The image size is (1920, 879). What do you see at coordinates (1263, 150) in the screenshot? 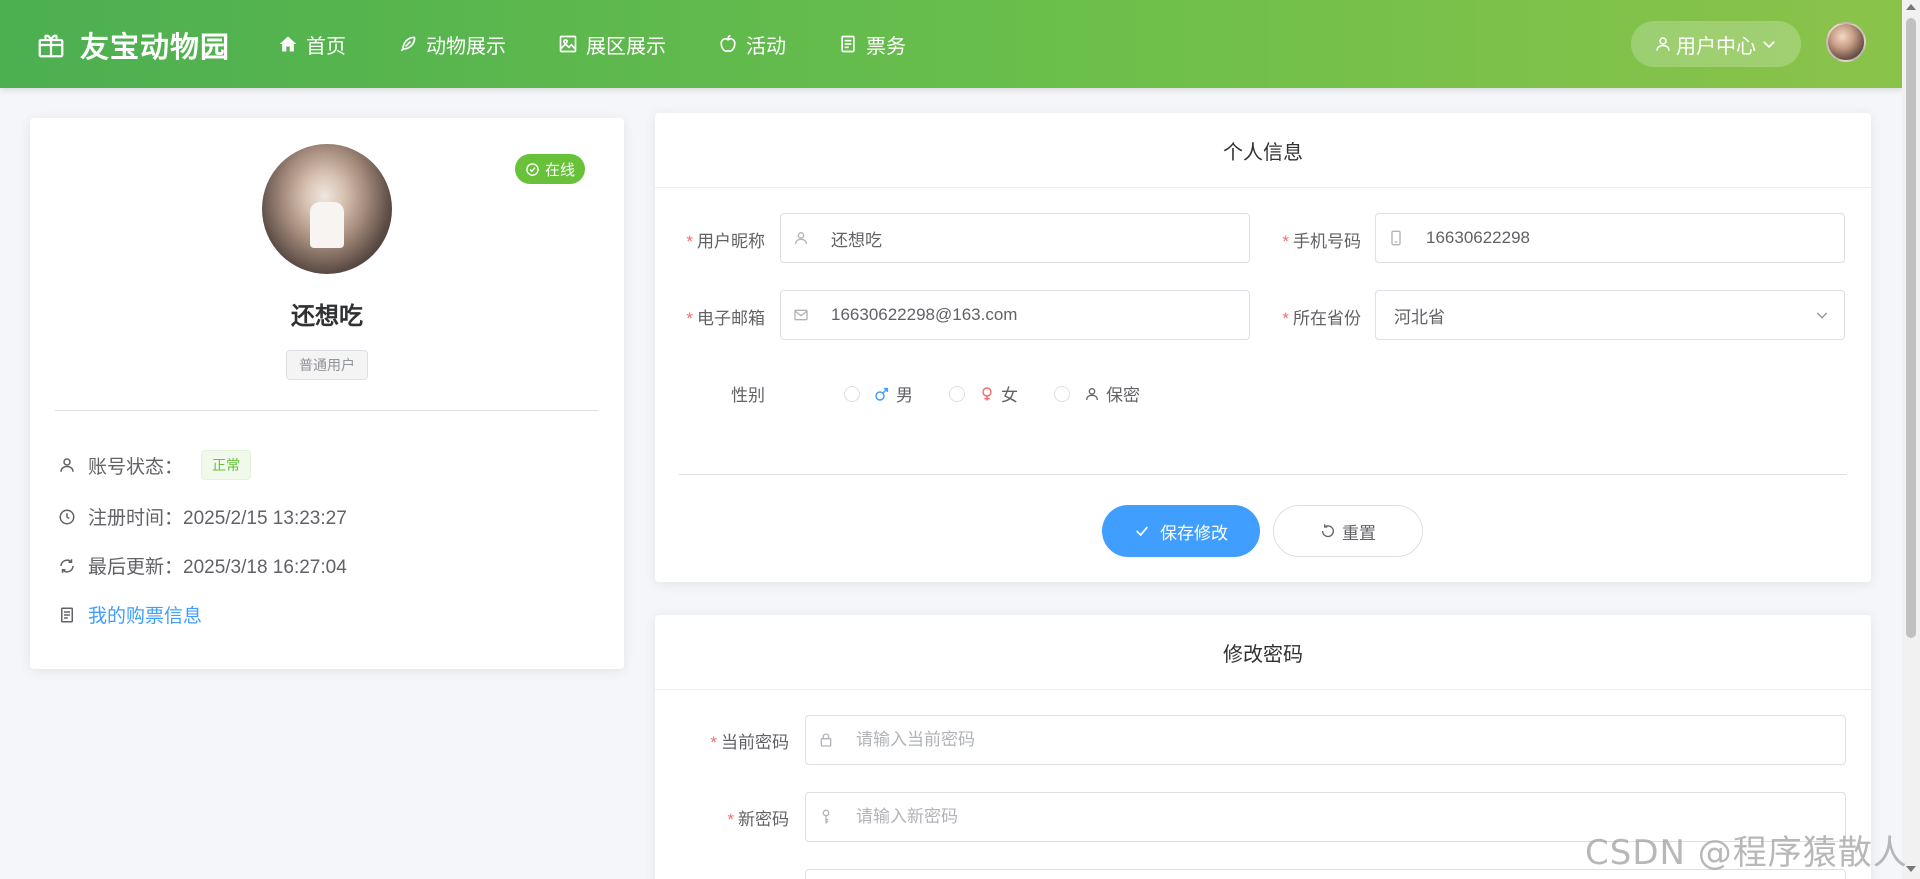
I see `panel-title: 个人信息` at bounding box center [1263, 150].